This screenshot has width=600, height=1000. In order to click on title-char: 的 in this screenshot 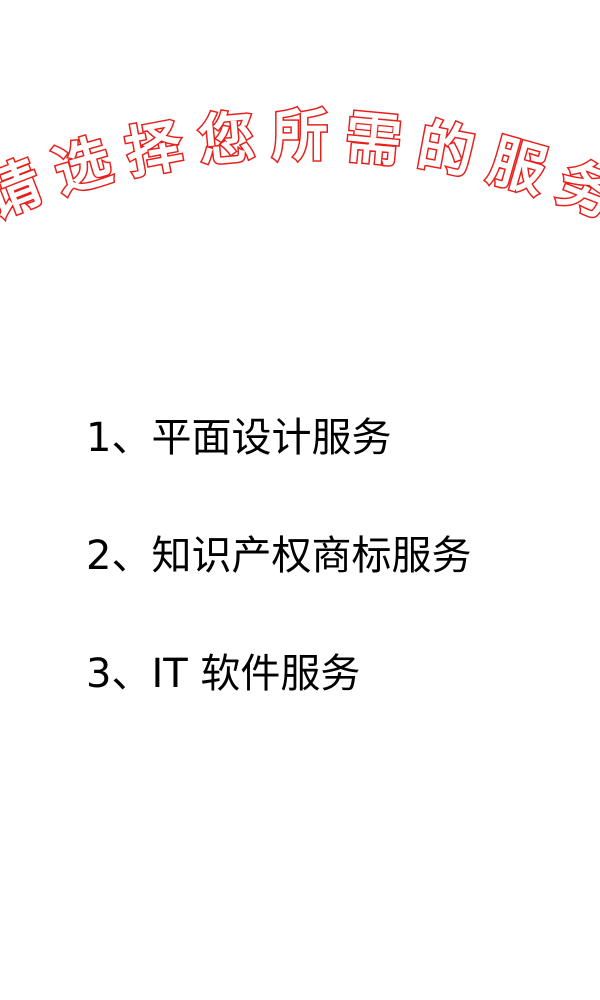, I will do `click(445, 150)`.